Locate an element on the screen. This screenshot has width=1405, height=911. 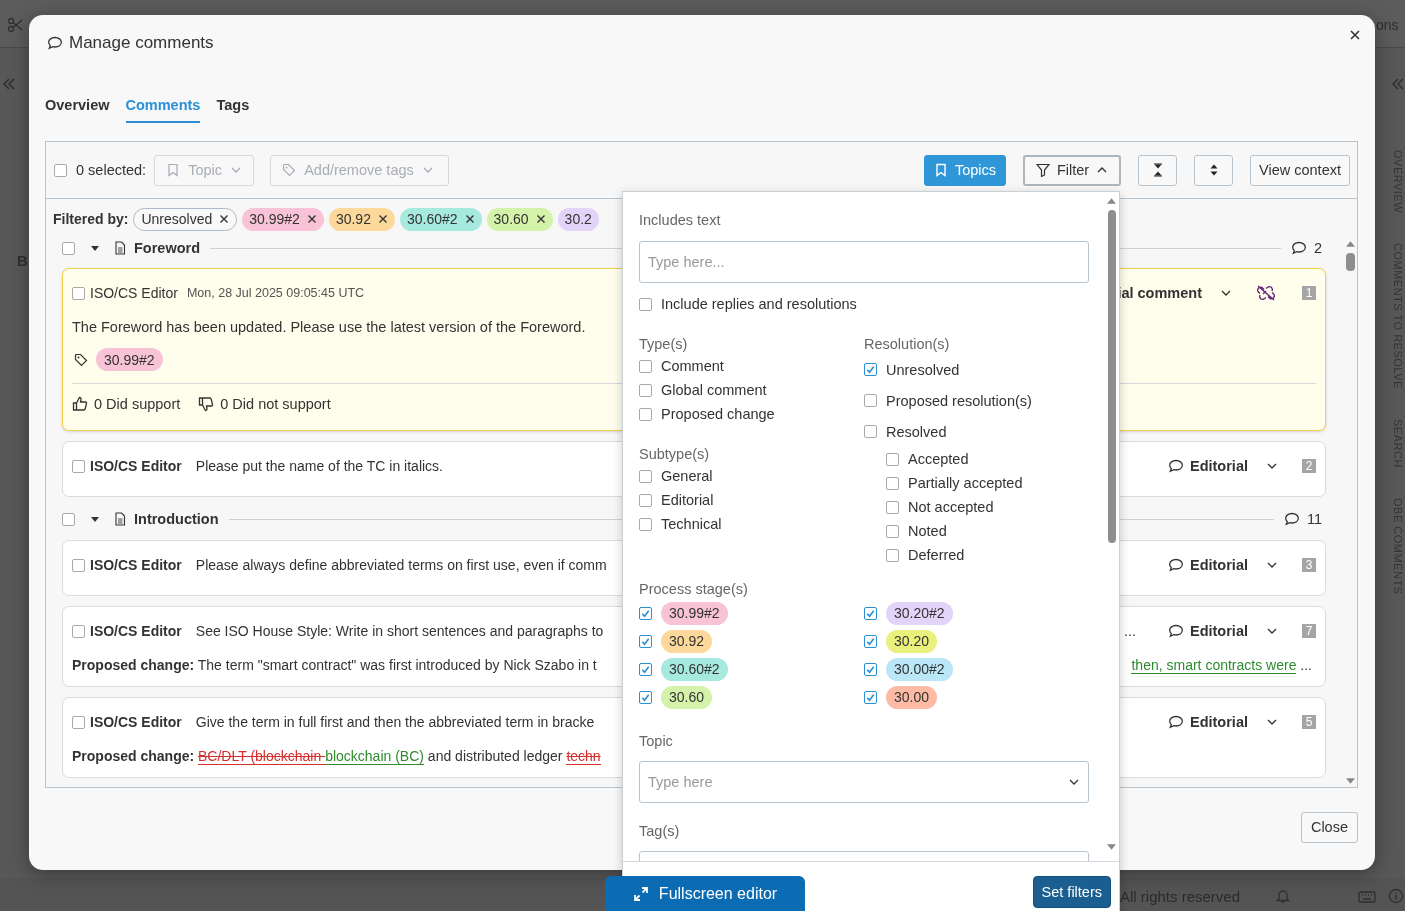
stage-tag: 30.00#2 is located at coordinates (919, 669).